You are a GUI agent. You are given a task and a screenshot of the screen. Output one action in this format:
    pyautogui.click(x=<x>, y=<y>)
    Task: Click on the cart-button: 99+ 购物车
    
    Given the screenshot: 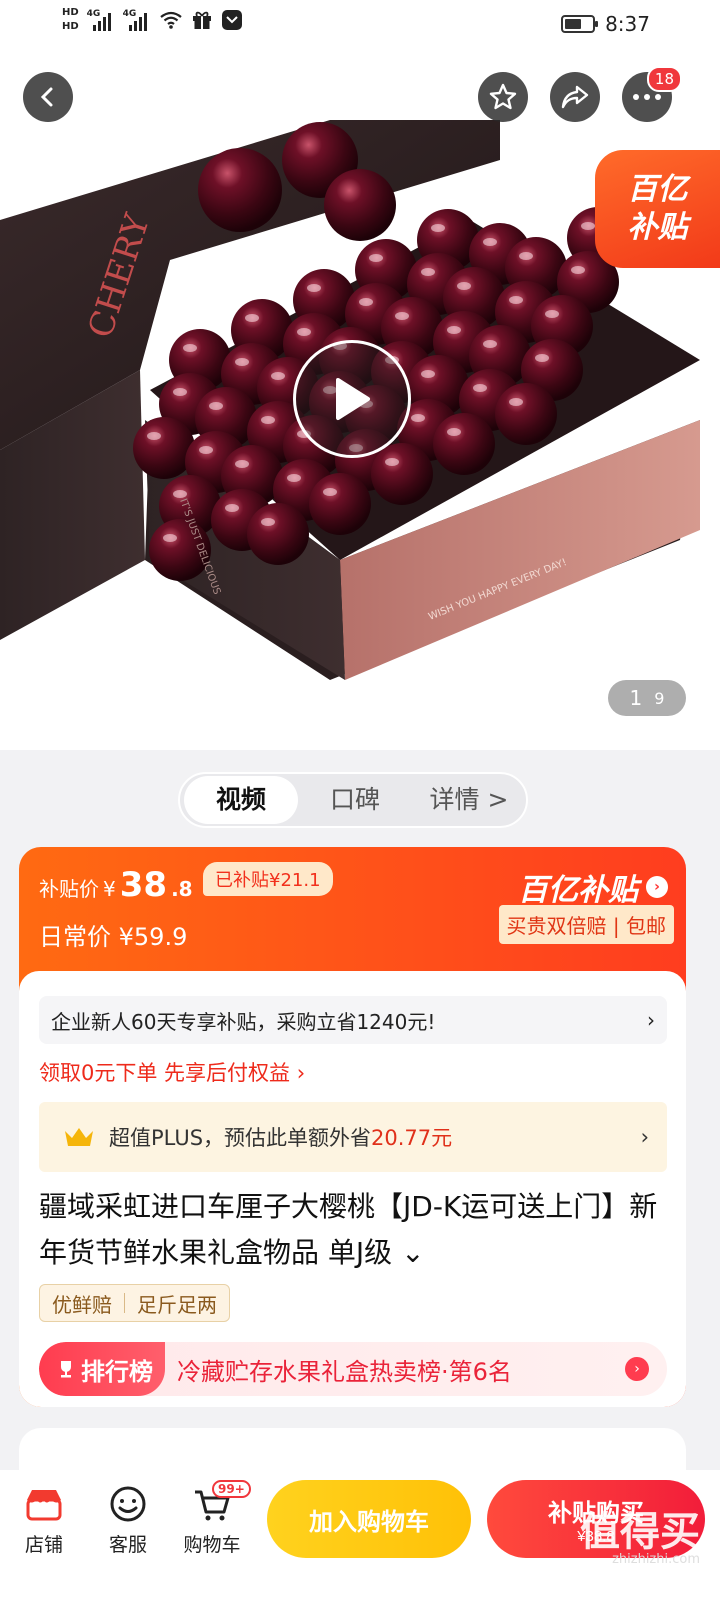 What is the action you would take?
    pyautogui.click(x=212, y=1518)
    